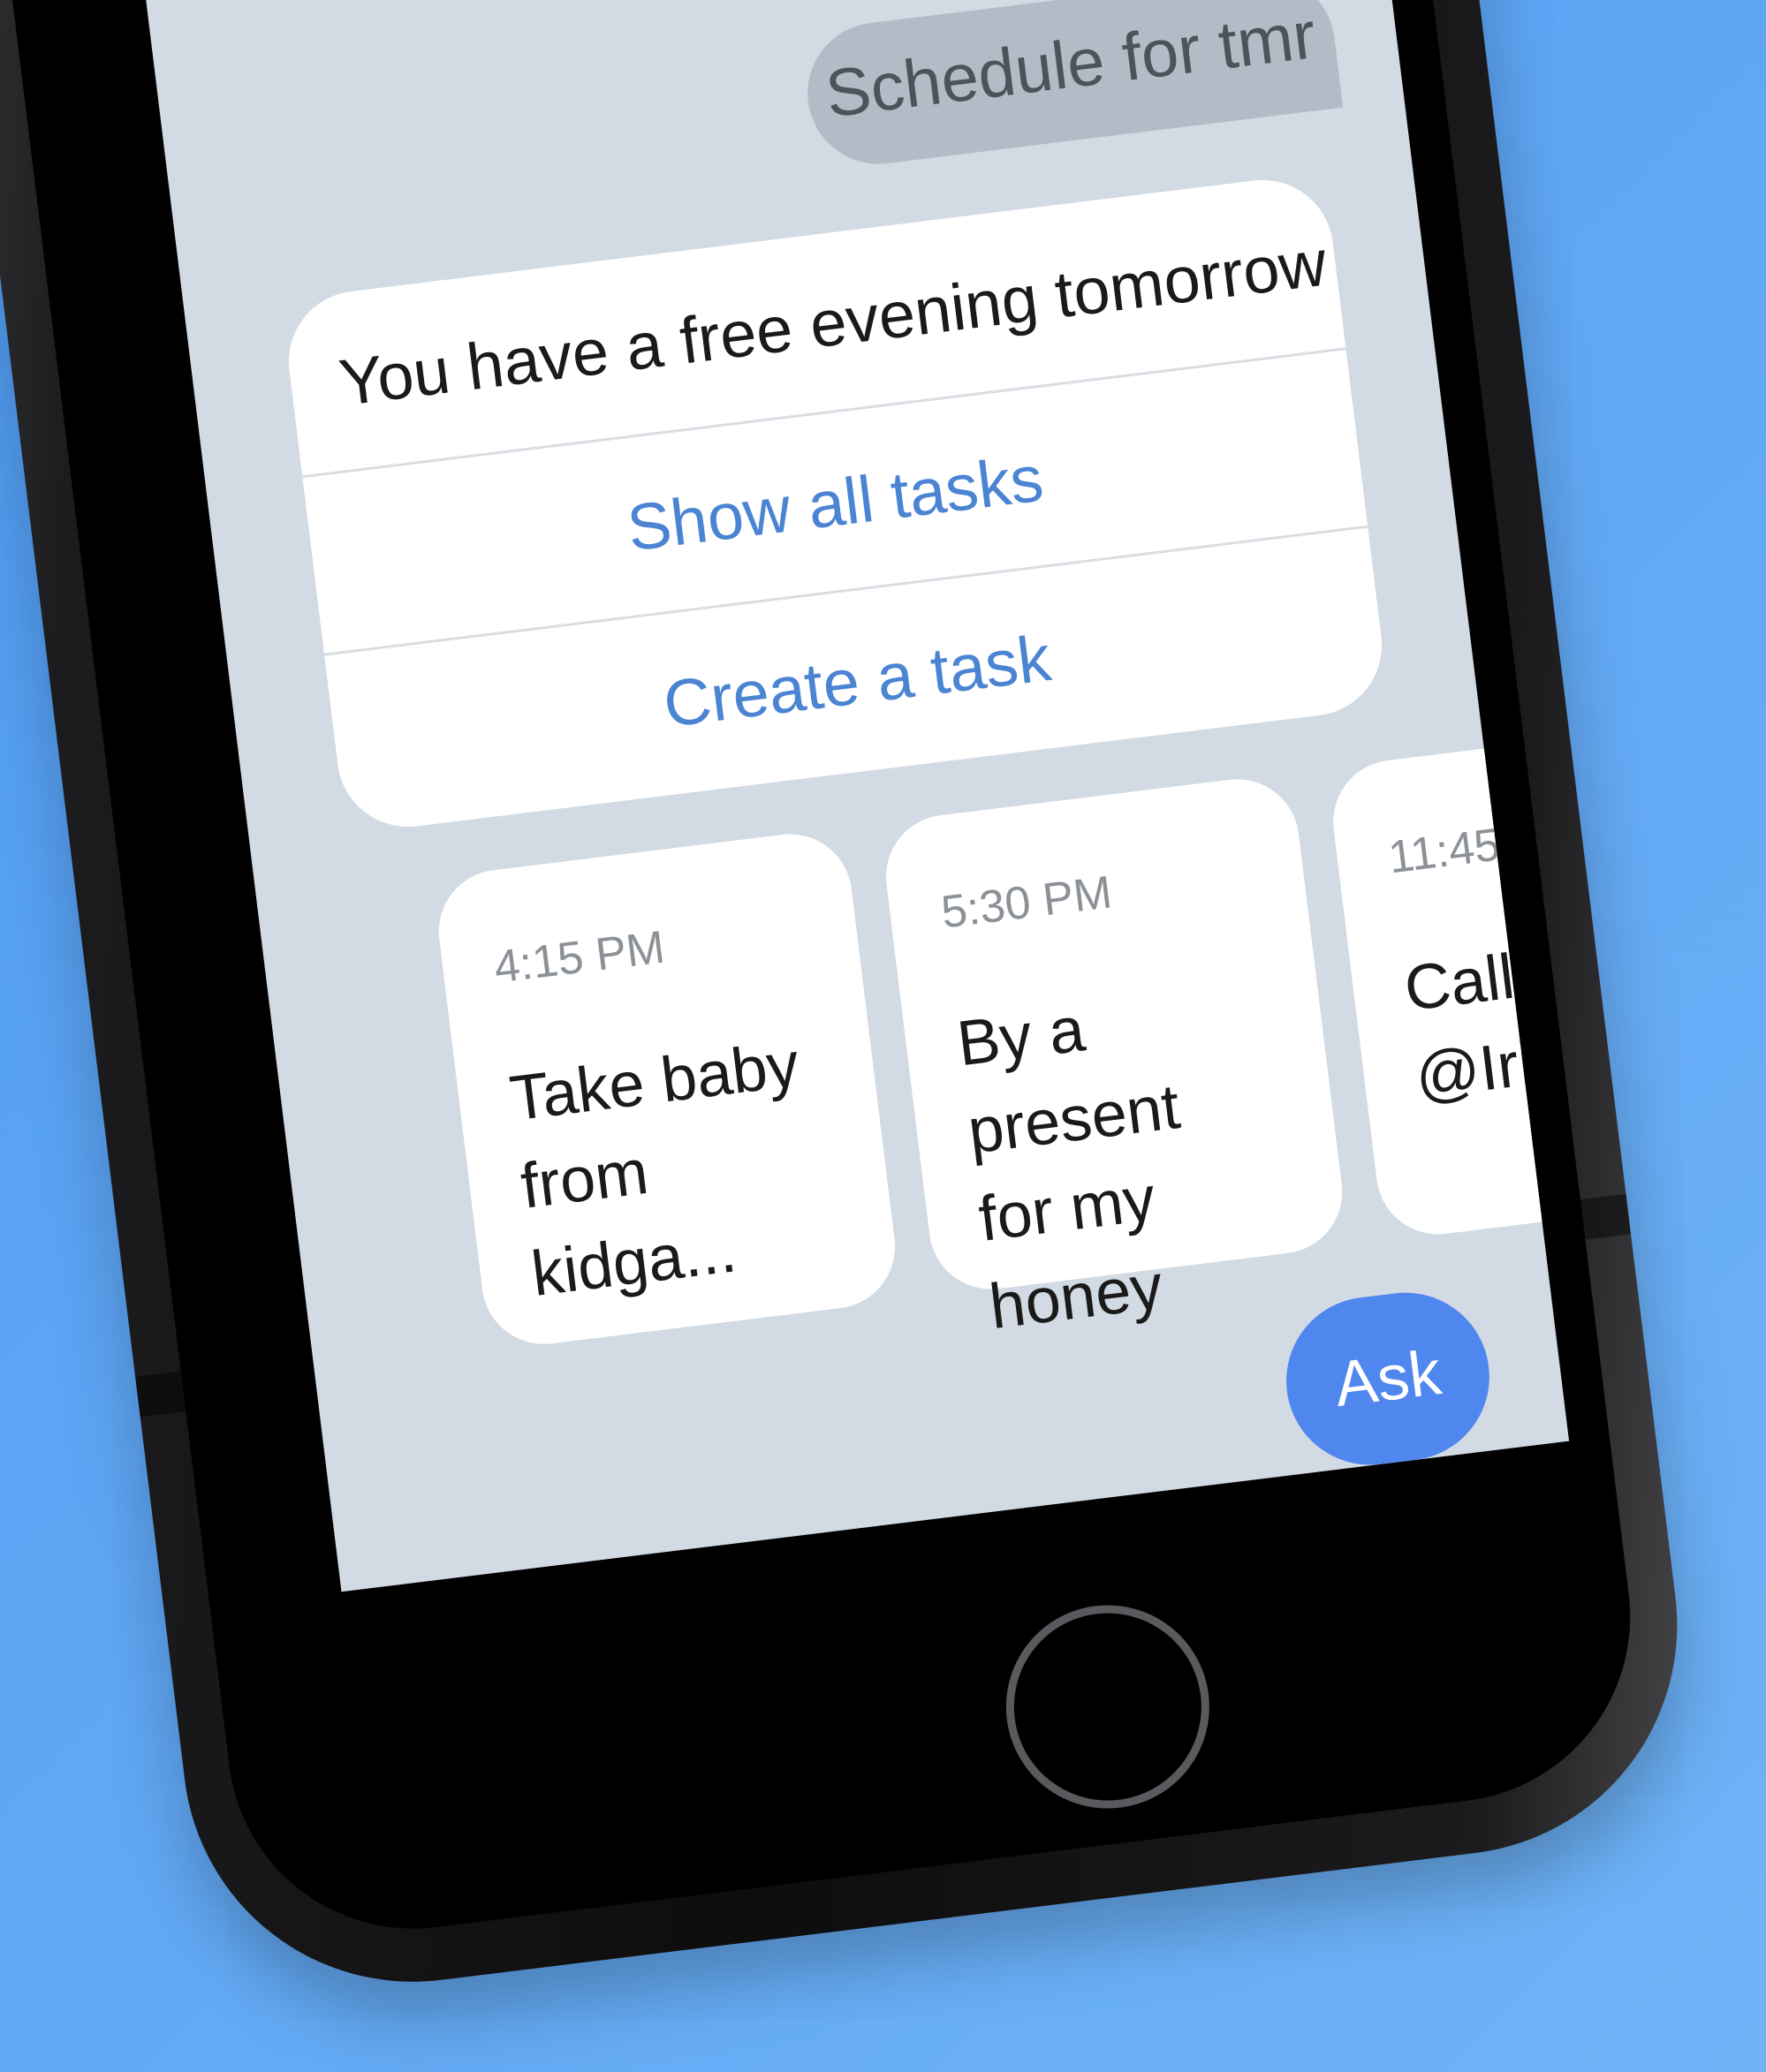 The width and height of the screenshot is (1766, 2072). Describe the element at coordinates (1114, 1057) in the screenshot. I see `task-card: 5:30 PM By a present for my honey` at that location.